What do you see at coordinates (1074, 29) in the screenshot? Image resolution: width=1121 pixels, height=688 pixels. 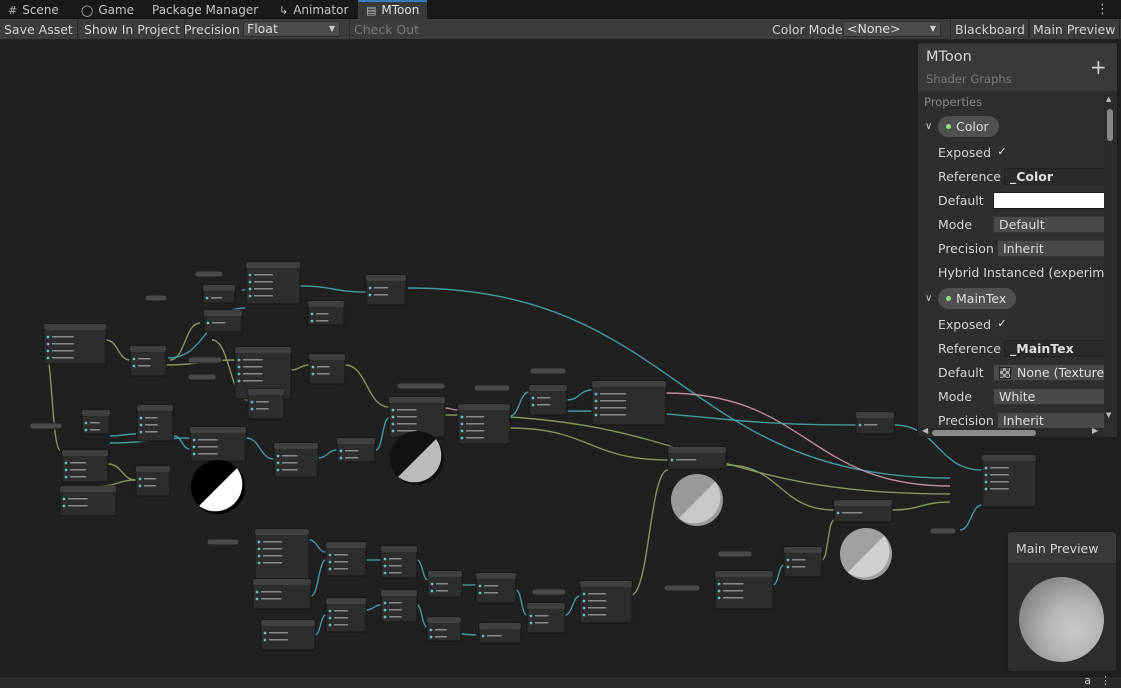 I see `main-preview-toggle-button: Main Preview` at bounding box center [1074, 29].